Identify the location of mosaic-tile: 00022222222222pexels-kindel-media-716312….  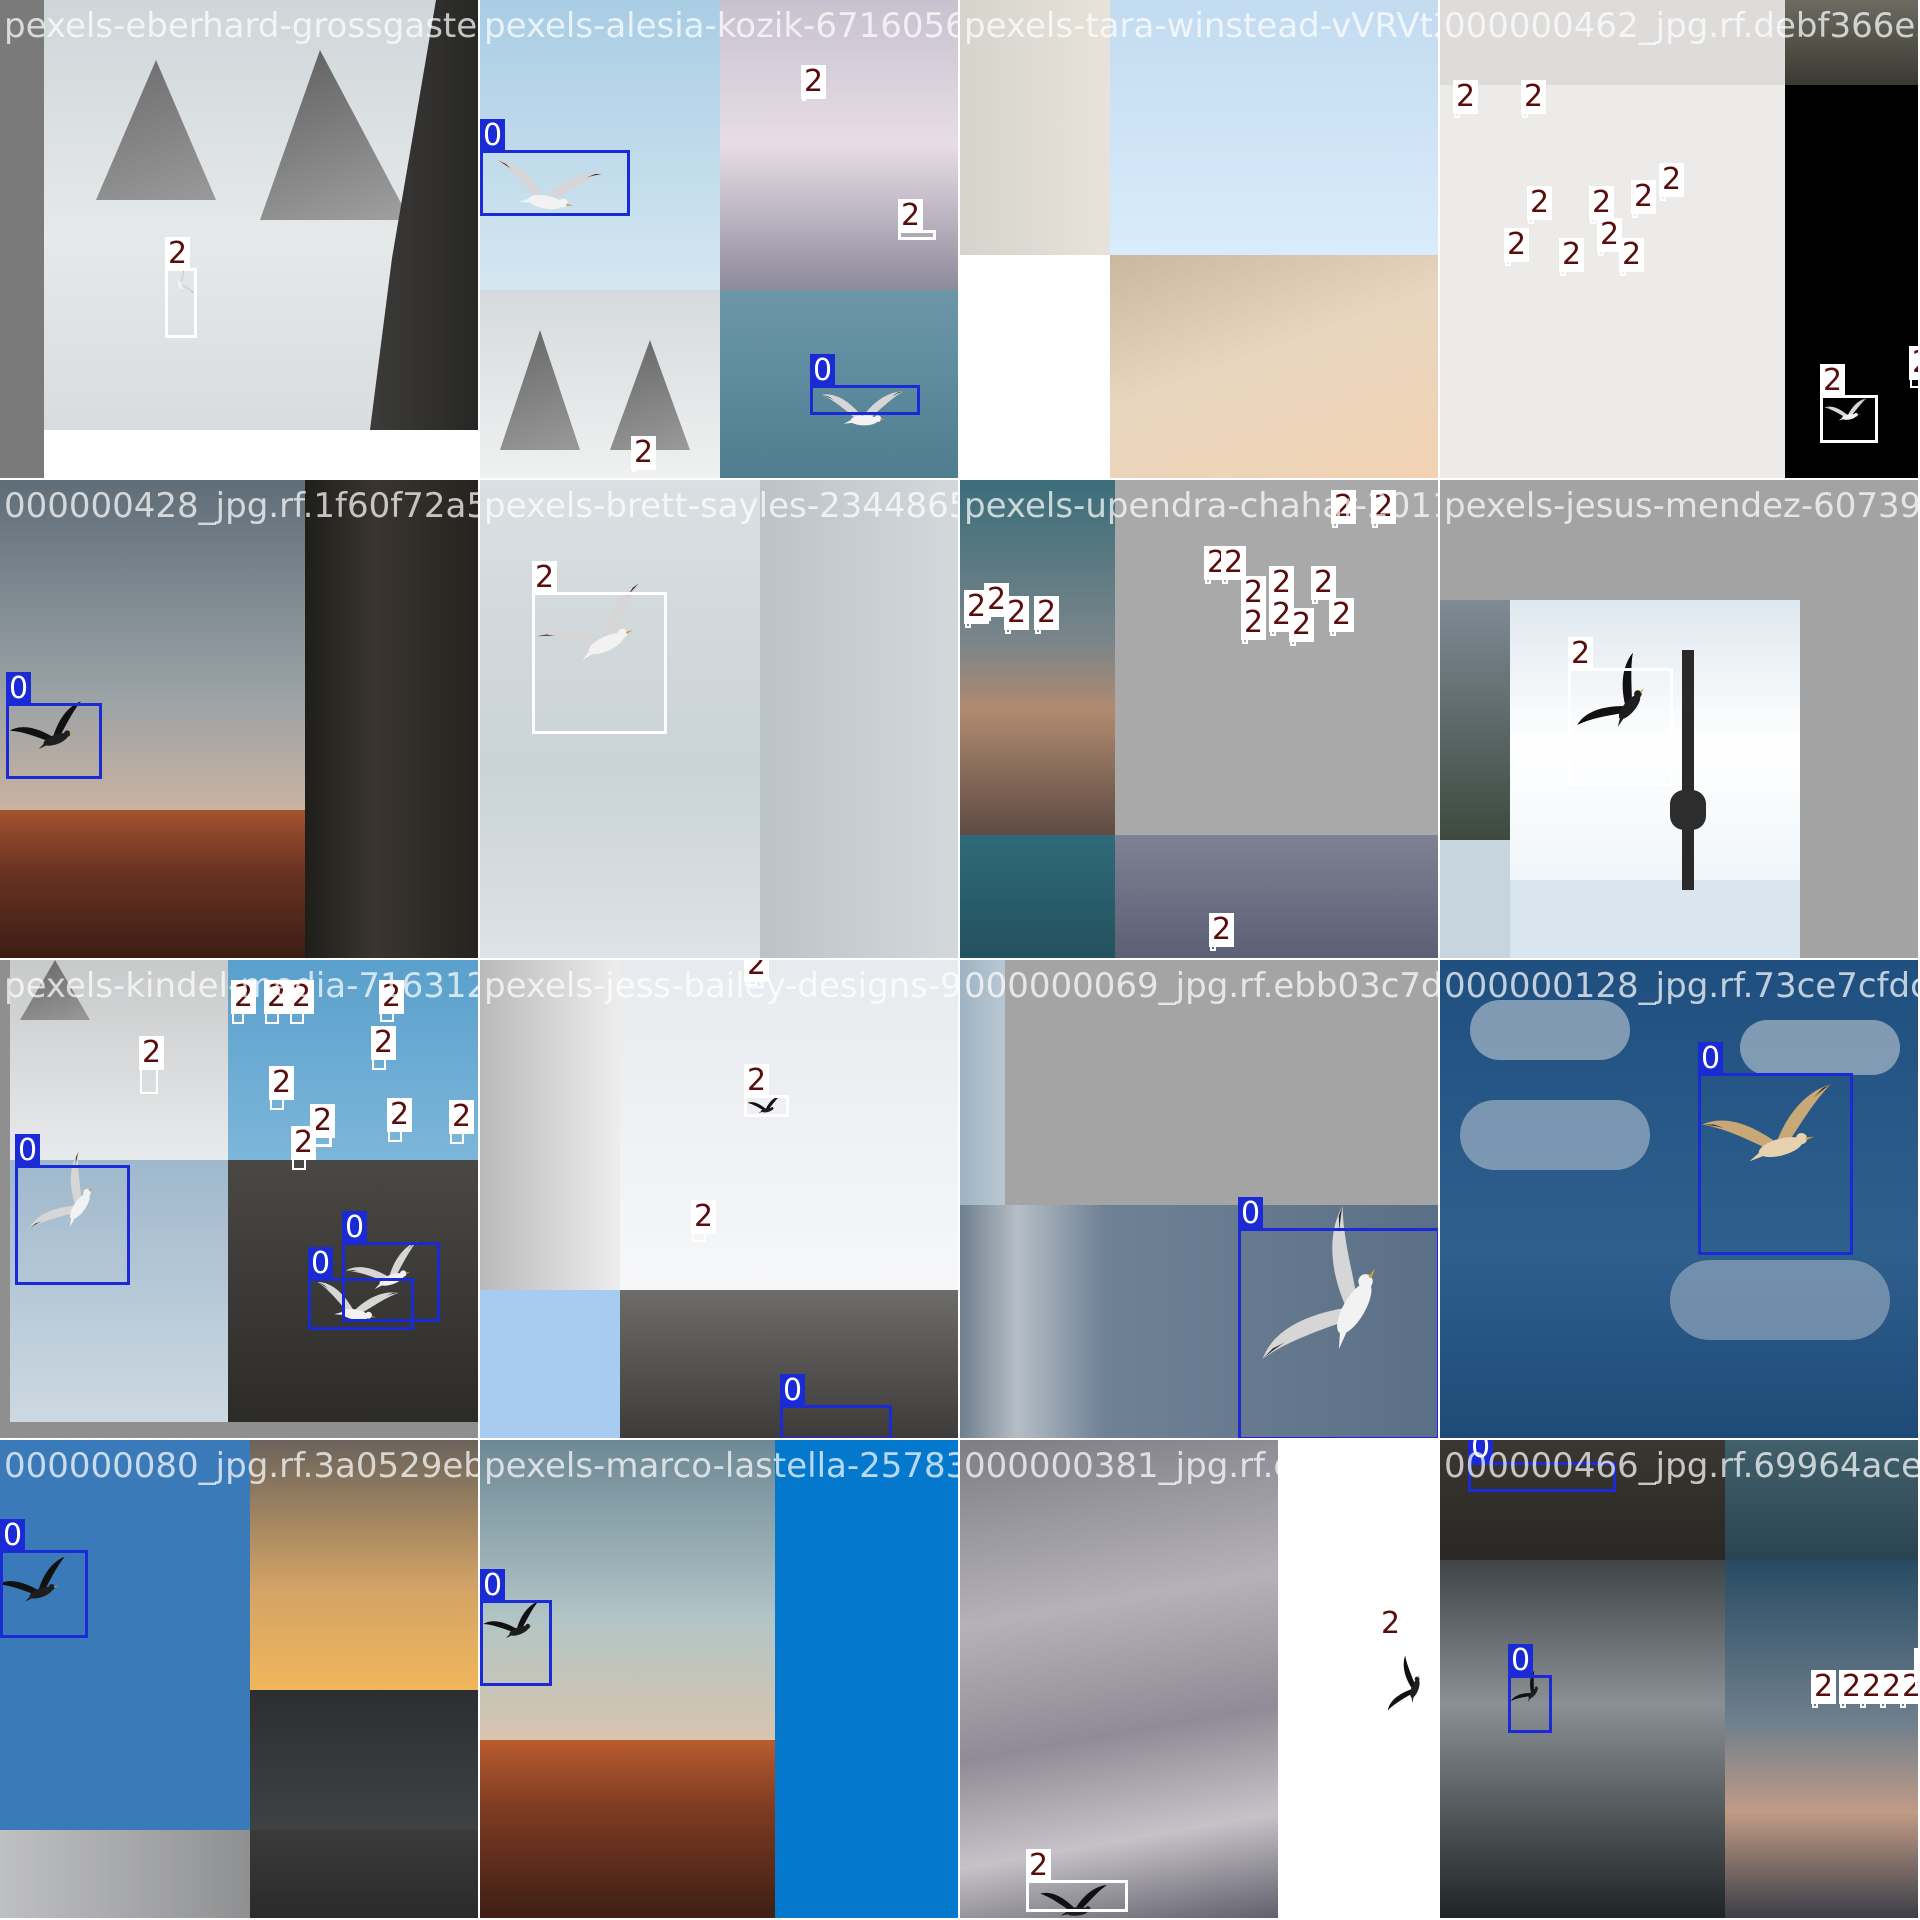
(240, 1200).